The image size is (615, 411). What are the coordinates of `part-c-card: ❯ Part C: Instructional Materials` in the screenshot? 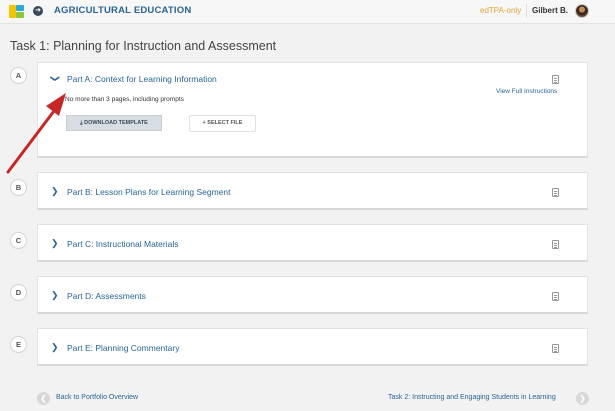 It's located at (312, 243).